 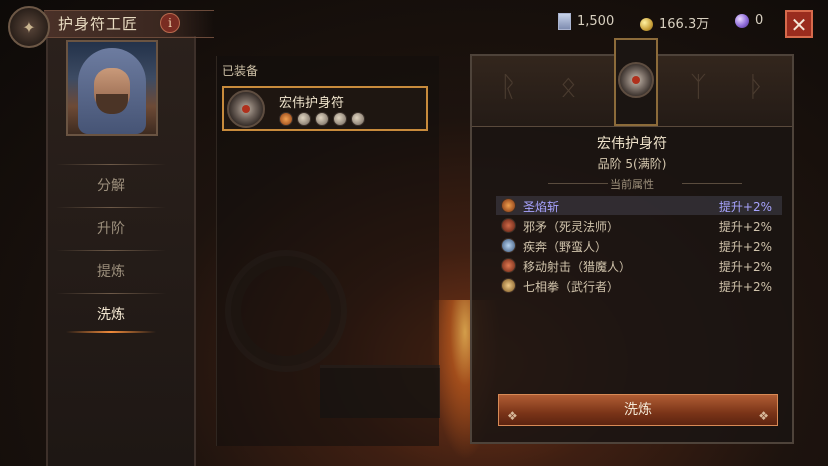 I want to click on charm-grade: 品阶 5(满阶), so click(x=632, y=164).